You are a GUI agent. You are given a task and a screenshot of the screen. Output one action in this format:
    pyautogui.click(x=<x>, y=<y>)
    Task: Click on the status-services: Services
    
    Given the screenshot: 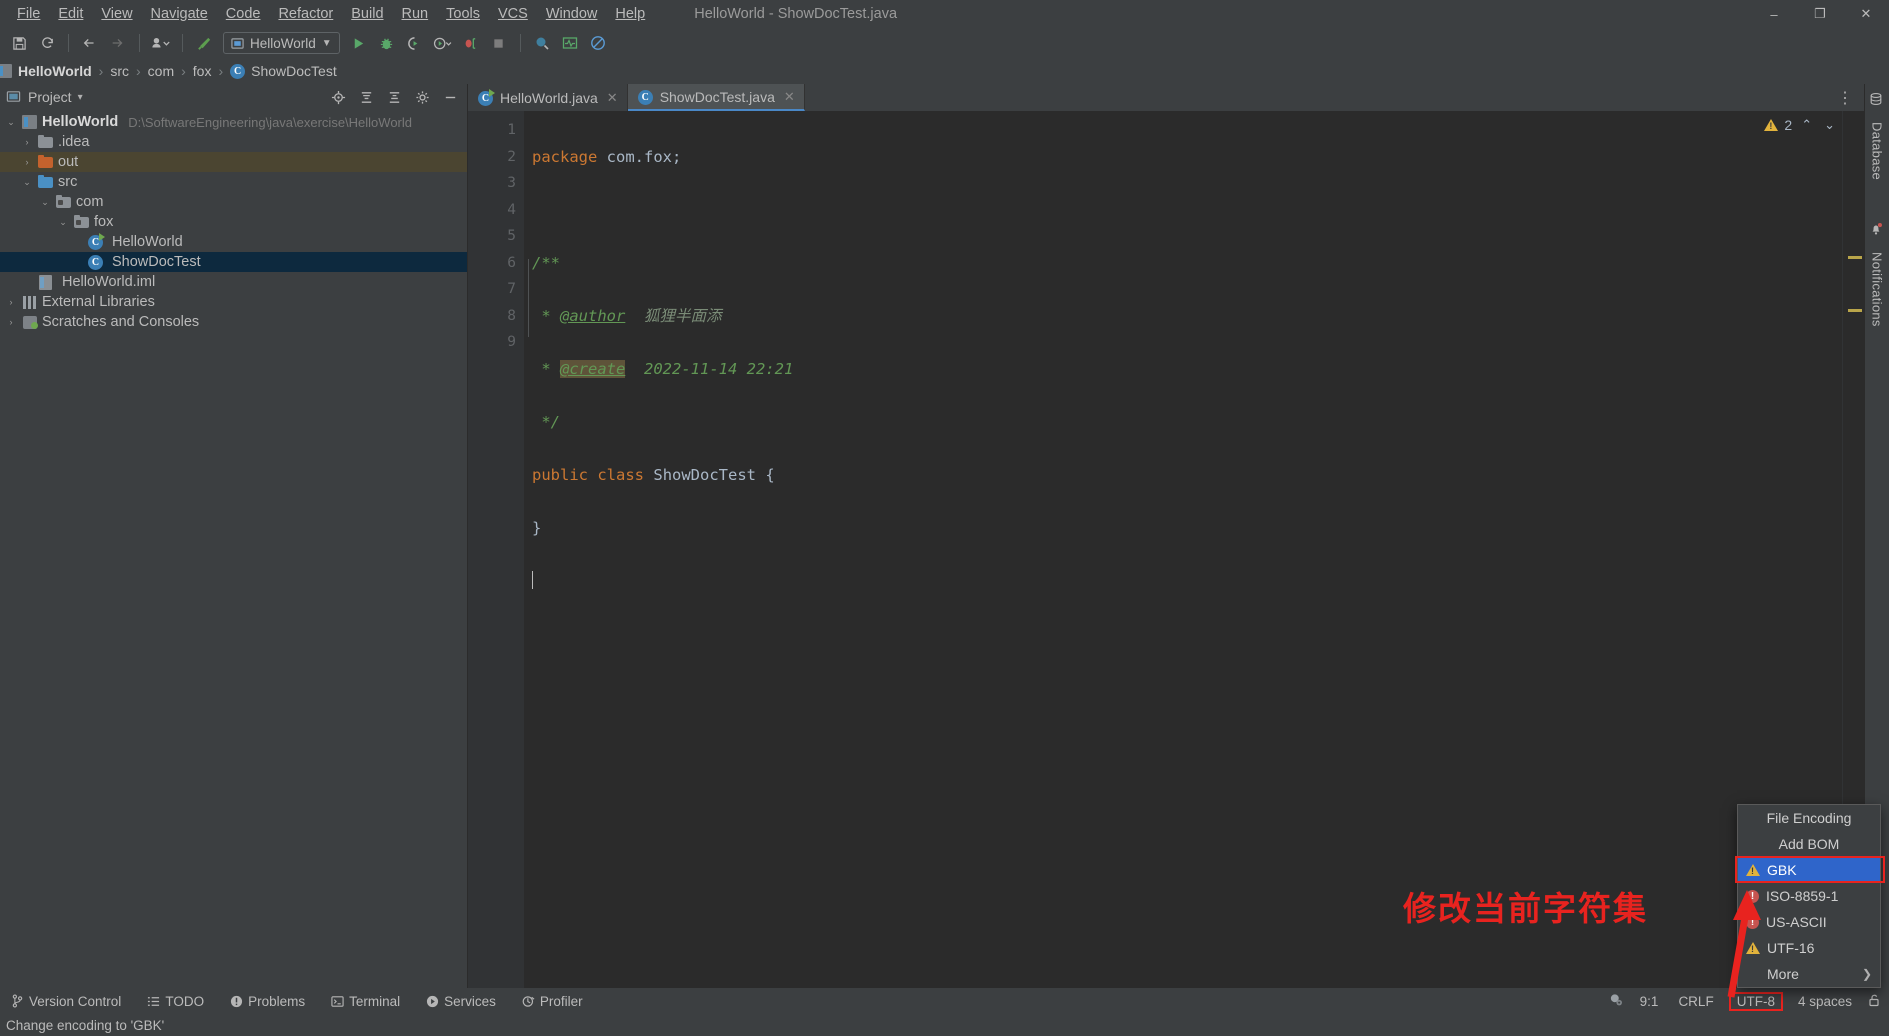 What is the action you would take?
    pyautogui.click(x=461, y=1001)
    